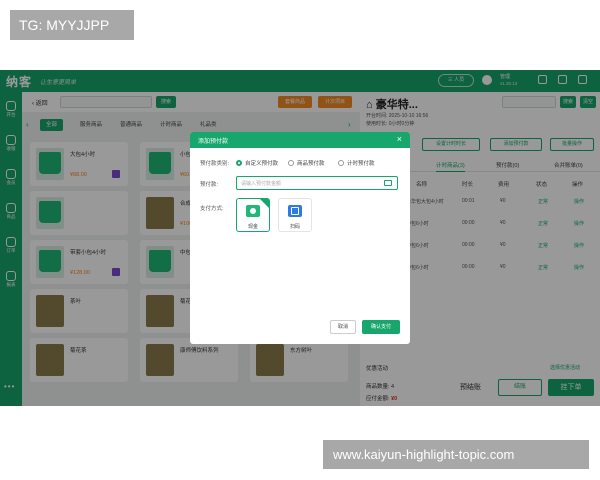 This screenshot has height=480, width=600. I want to click on radio-timed-prepay: 计时预付款, so click(356, 163).